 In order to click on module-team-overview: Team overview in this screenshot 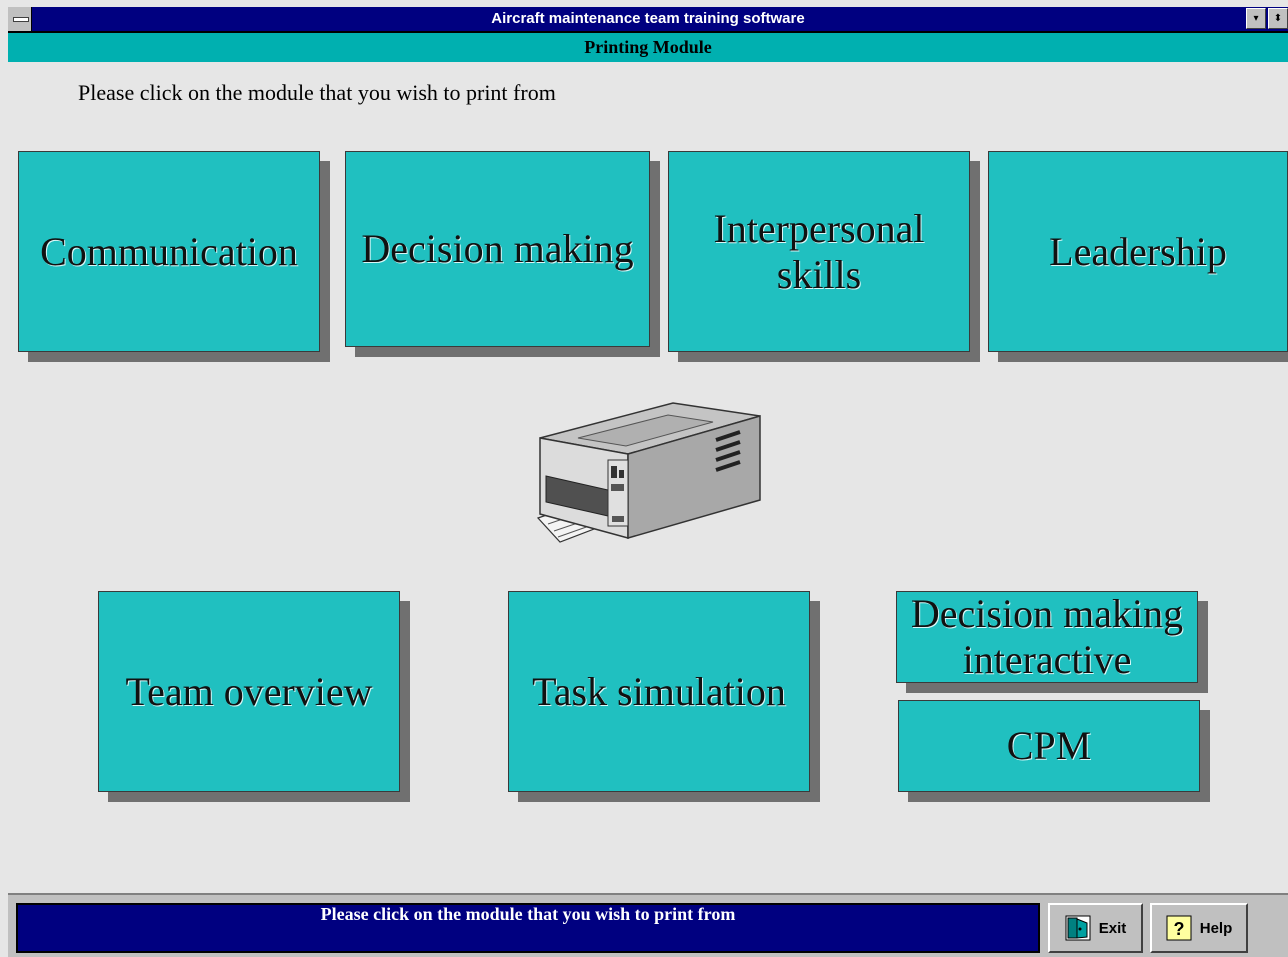, I will do `click(249, 691)`.